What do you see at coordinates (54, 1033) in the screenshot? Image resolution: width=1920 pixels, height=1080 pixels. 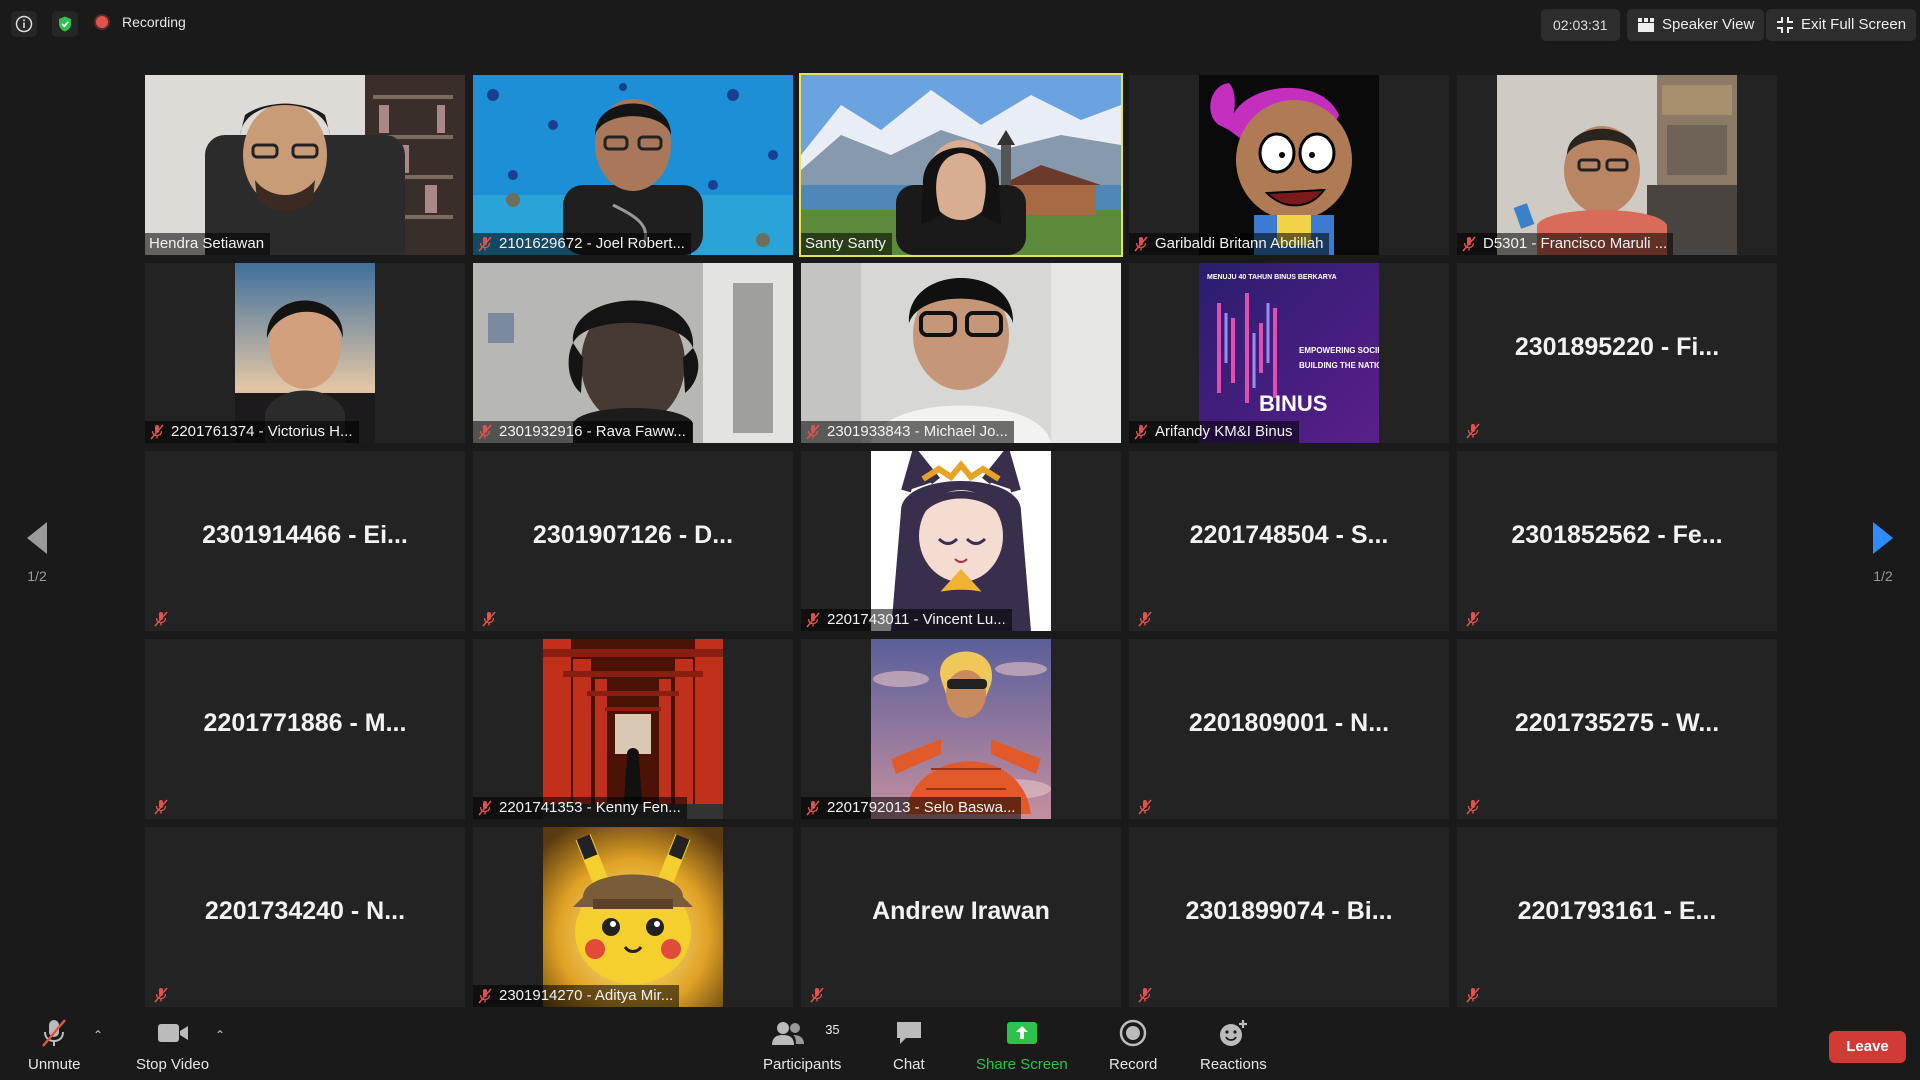 I see `muted-microphone-icon` at bounding box center [54, 1033].